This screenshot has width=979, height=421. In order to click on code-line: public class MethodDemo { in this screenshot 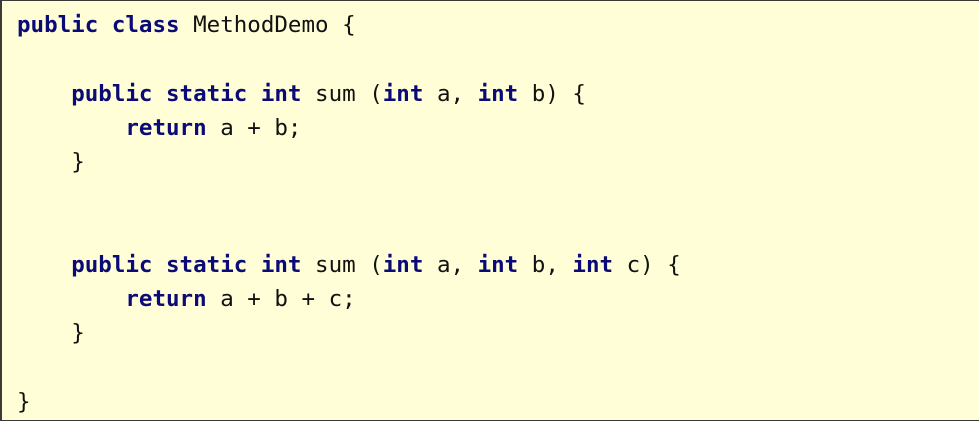, I will do `click(186, 25)`.